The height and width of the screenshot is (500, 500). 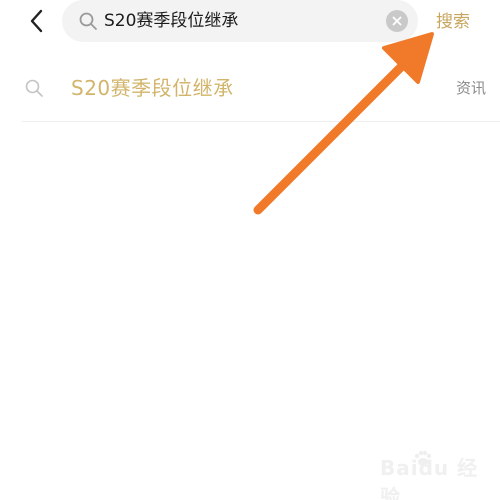 I want to click on baidu-watermark: Baidu 经验, so click(x=420, y=473).